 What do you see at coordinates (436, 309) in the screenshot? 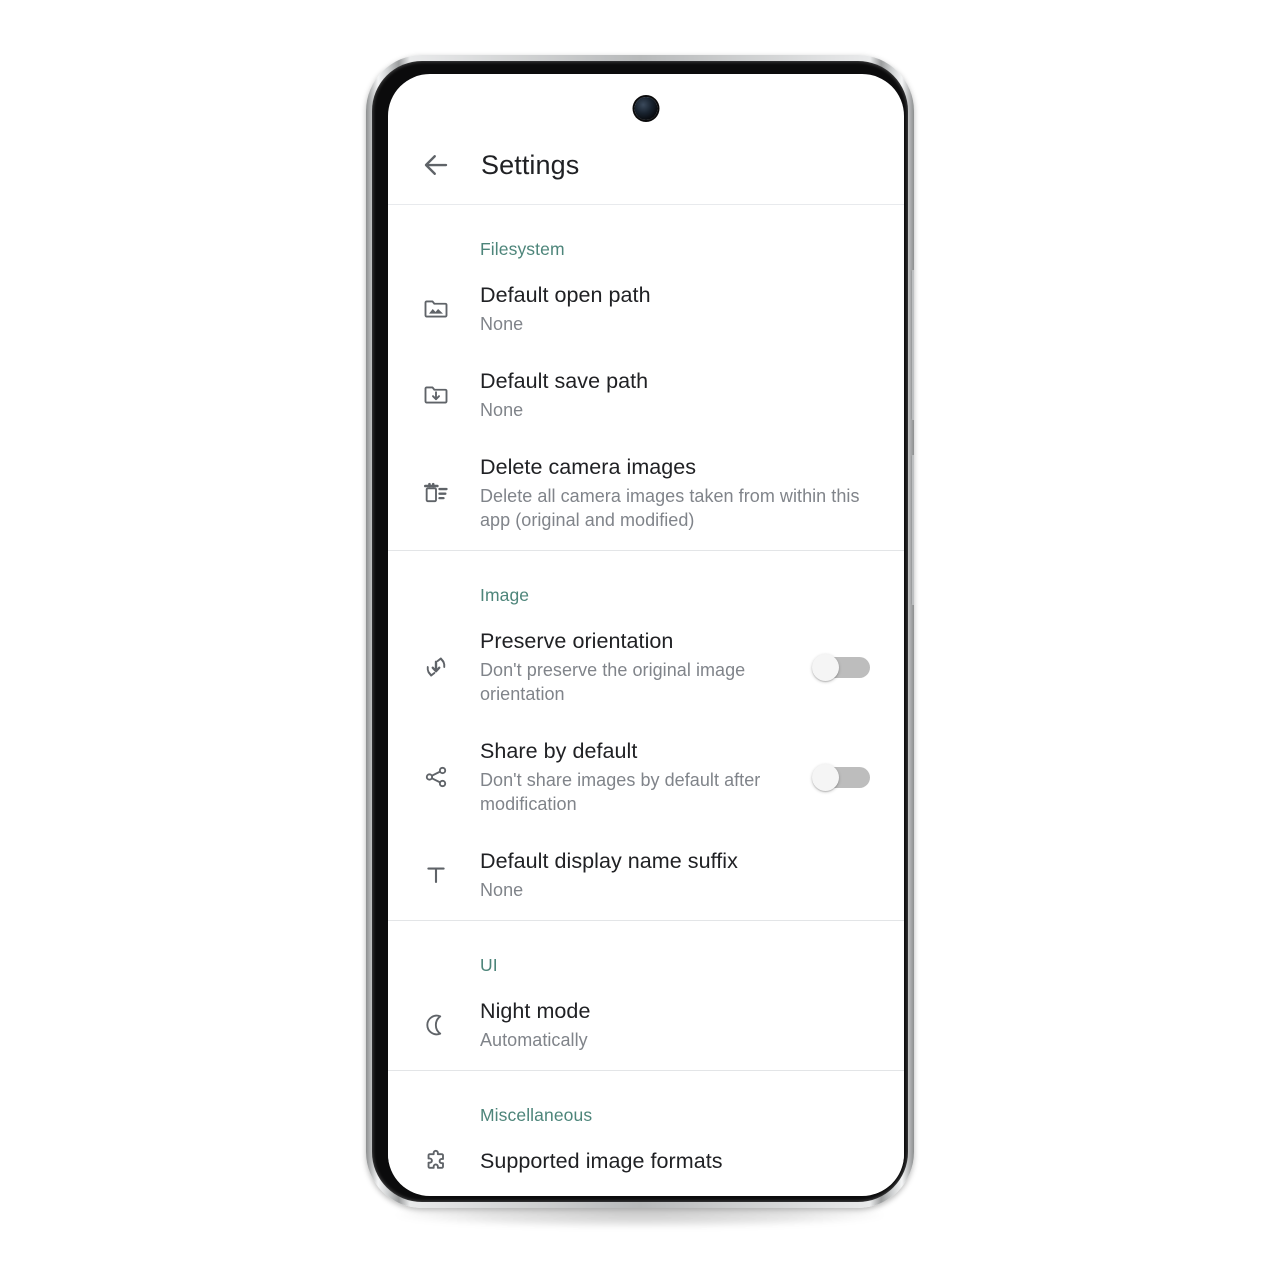
I see `folder-image-icon` at bounding box center [436, 309].